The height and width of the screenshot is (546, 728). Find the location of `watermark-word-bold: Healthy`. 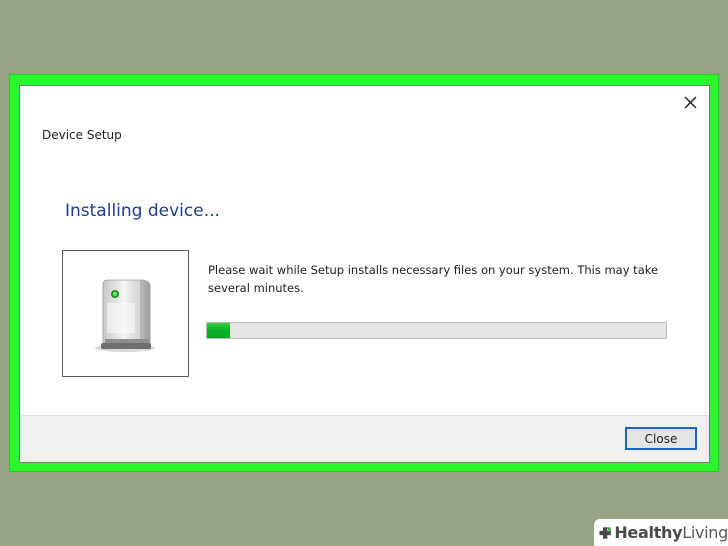

watermark-word-bold: Healthy is located at coordinates (648, 532).